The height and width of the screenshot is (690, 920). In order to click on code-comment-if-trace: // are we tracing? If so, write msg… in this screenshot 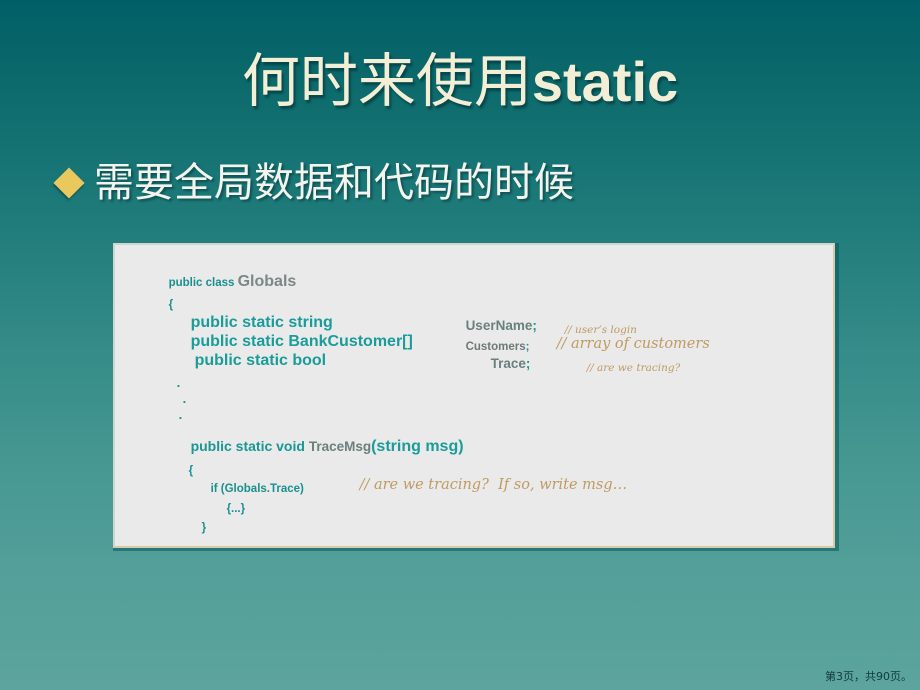, I will do `click(476, 485)`.